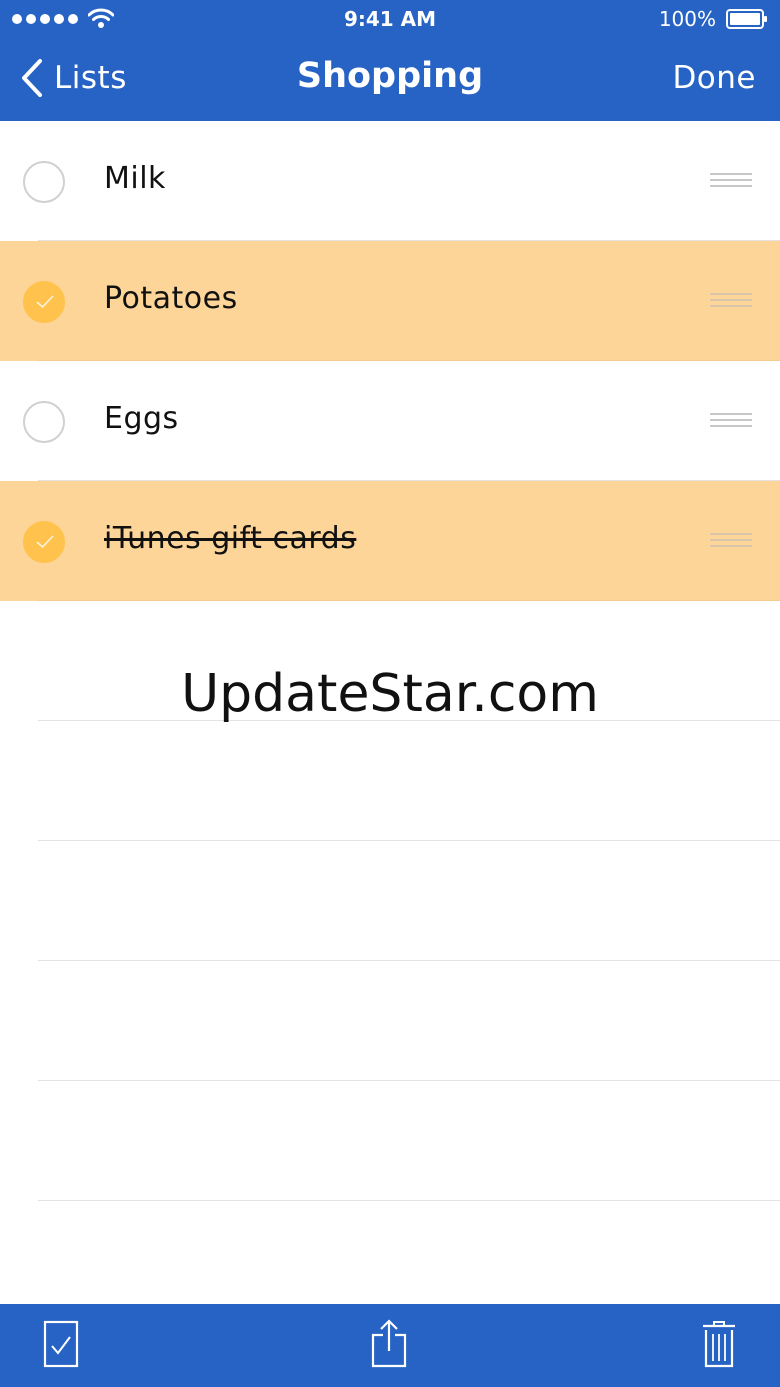  I want to click on bottom-toolbar, so click(390, 1345).